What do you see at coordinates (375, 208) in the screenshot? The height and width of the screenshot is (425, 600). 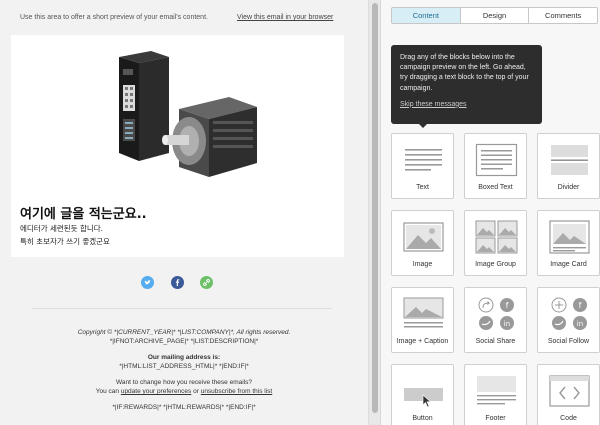 I see `preview-scrollbar-thumb` at bounding box center [375, 208].